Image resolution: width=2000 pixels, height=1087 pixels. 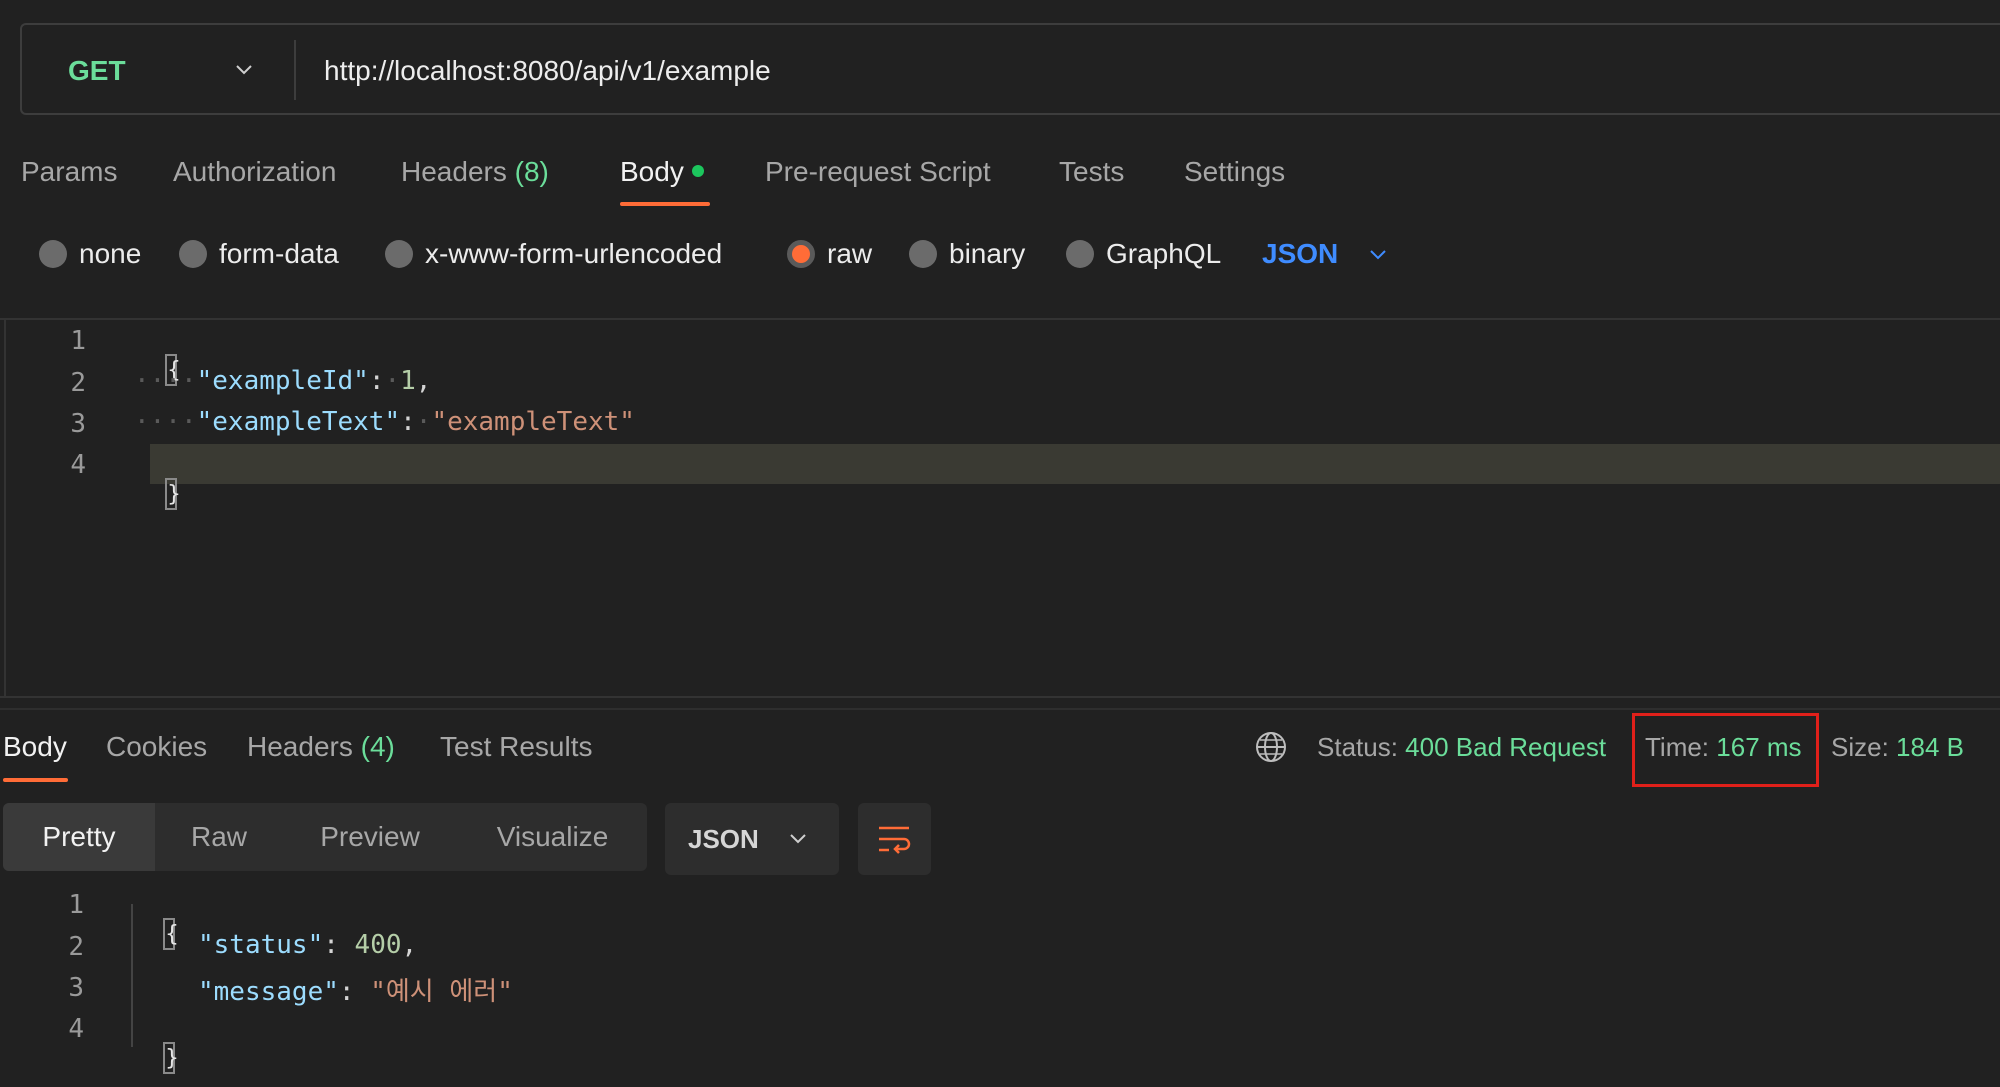 I want to click on code-line: ····"exampleId":·1,, so click(x=282, y=381).